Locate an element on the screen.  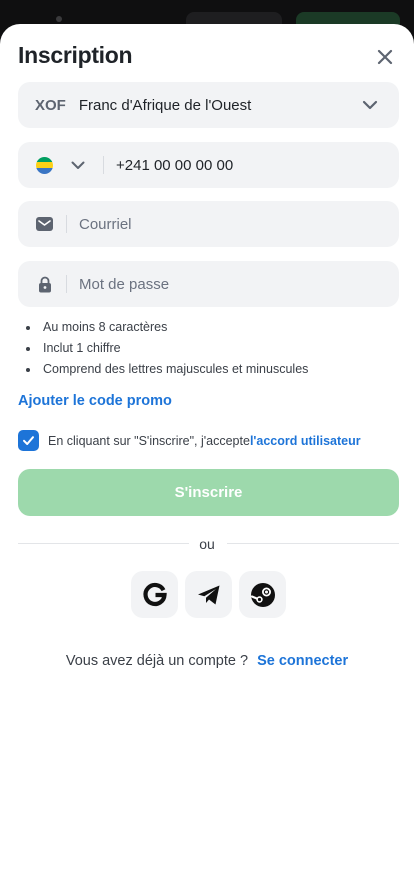
currency-select: XOF Franc d'Afrique de l'Ouest is located at coordinates (208, 105).